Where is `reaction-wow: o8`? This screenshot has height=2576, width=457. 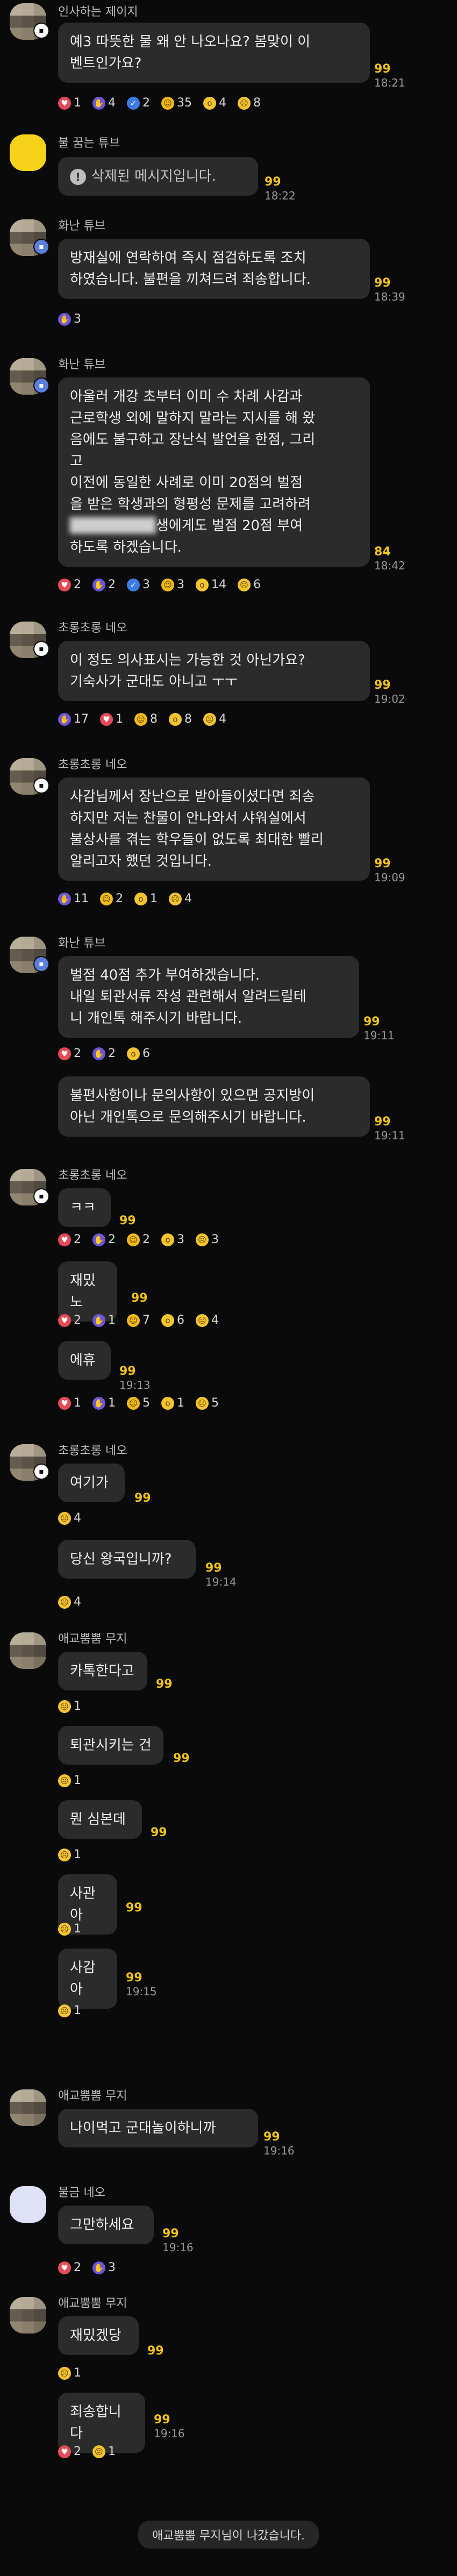 reaction-wow: o8 is located at coordinates (180, 719).